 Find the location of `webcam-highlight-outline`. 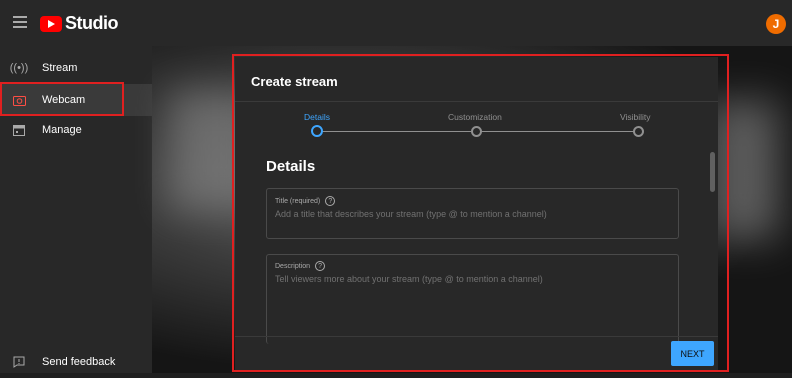

webcam-highlight-outline is located at coordinates (62, 99).